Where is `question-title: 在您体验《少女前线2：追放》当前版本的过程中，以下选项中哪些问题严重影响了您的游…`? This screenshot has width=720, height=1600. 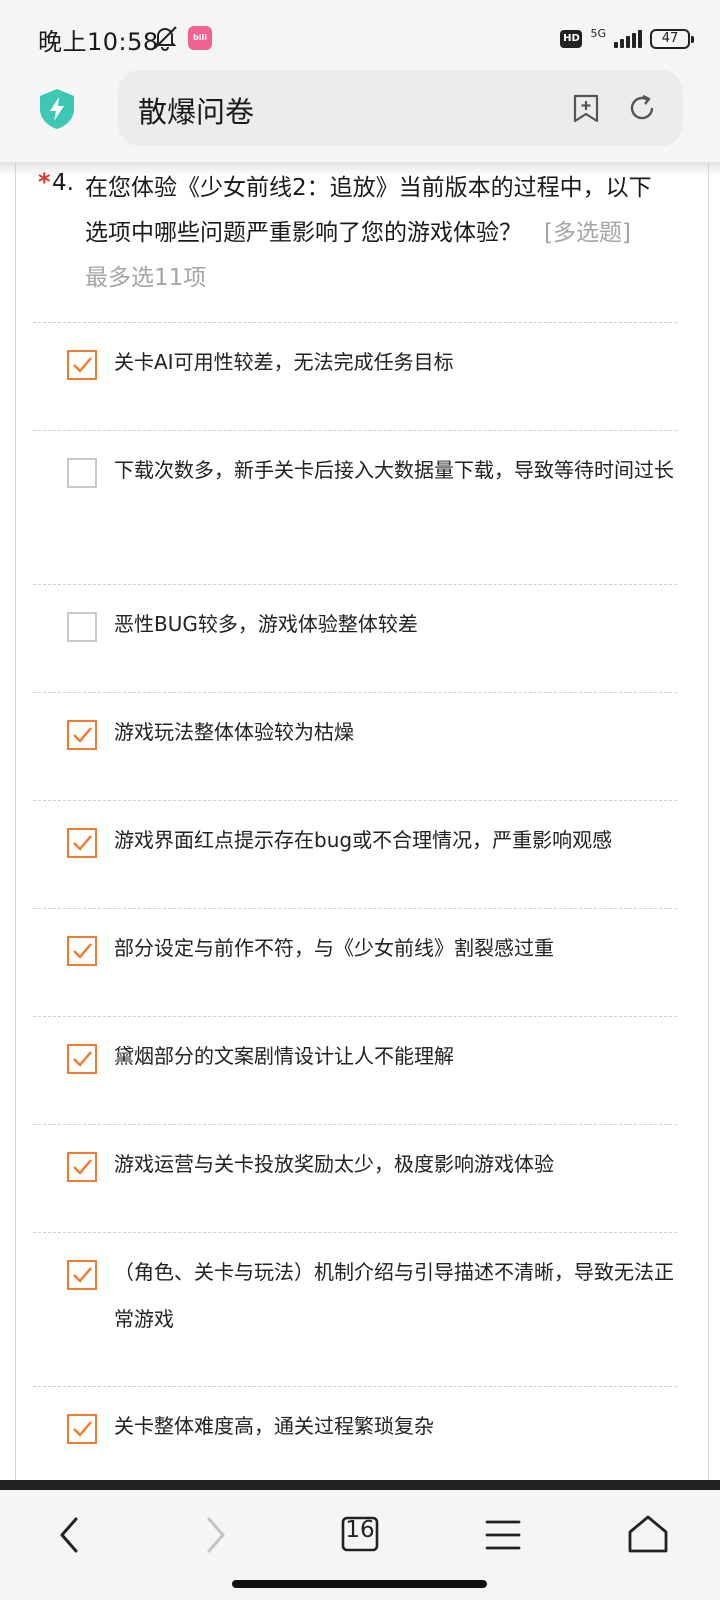 question-title: 在您体验《少女前线2：追放》当前版本的过程中，以下选项中哪些问题严重影响了您的游… is located at coordinates (370, 233).